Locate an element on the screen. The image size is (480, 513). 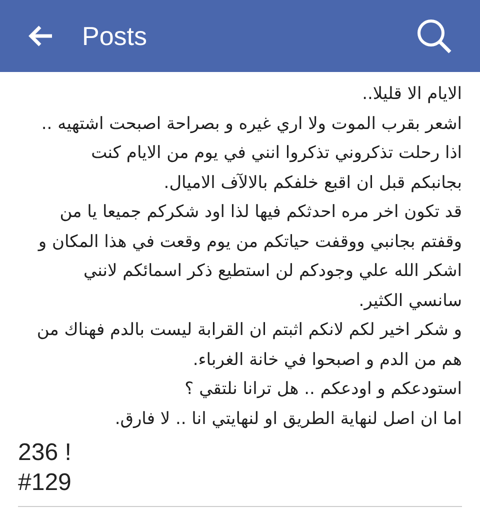
post-text-line: قد تكون اخر مره احدثكم فيها لذا اود شكركم جميعا يا من is located at coordinates (261, 212).